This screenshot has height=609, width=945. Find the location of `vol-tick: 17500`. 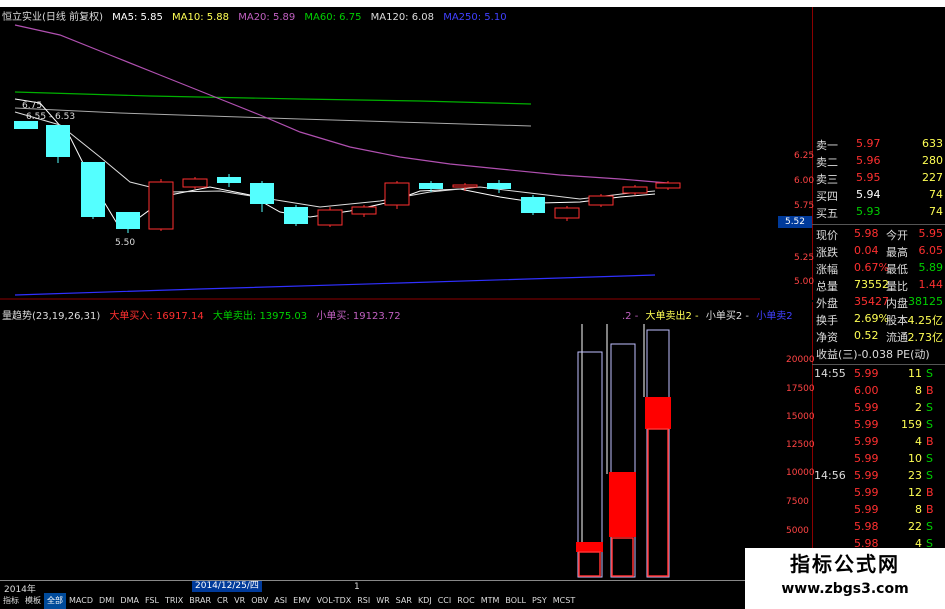

vol-tick: 17500 is located at coordinates (800, 389).